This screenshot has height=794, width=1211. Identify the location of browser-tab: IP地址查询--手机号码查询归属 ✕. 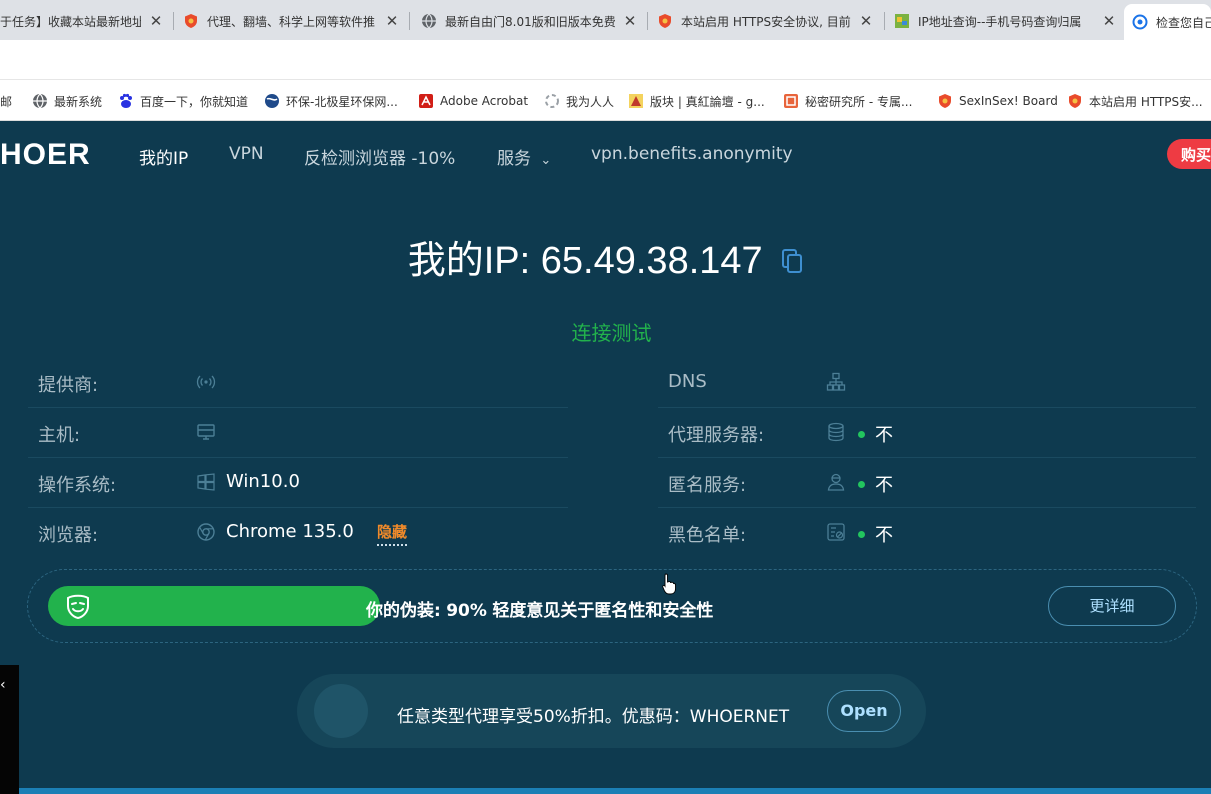
(1006, 21).